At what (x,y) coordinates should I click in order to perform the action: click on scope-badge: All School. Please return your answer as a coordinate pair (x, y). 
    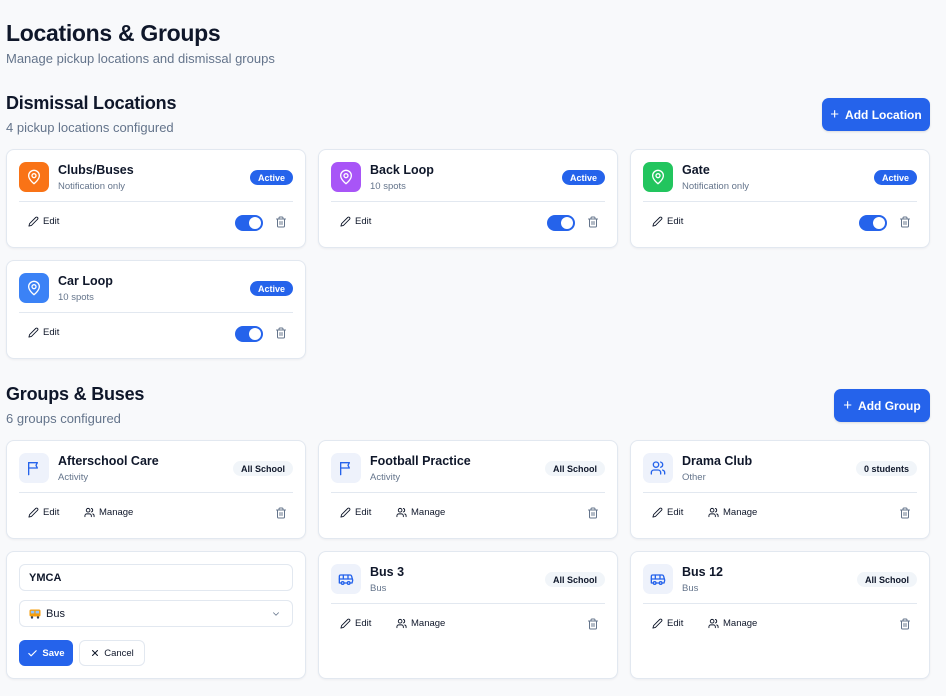
    Looking at the image, I should click on (886, 579).